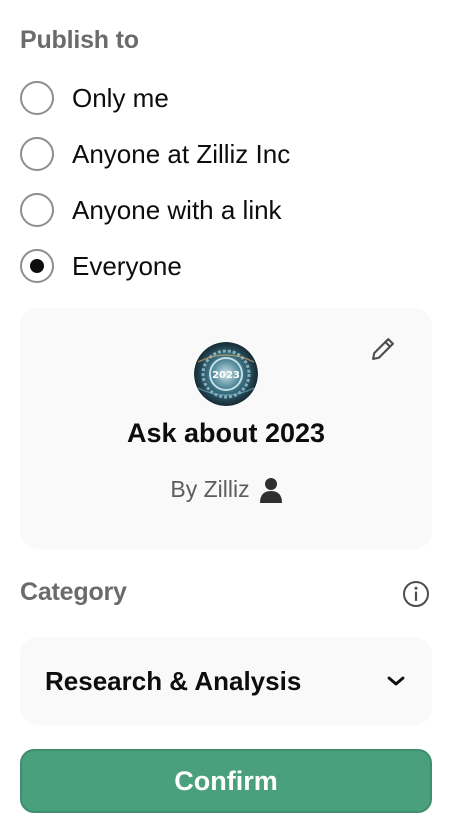 Image resolution: width=452 pixels, height=824 pixels. I want to click on gpt-name: Ask about 2023, so click(226, 433).